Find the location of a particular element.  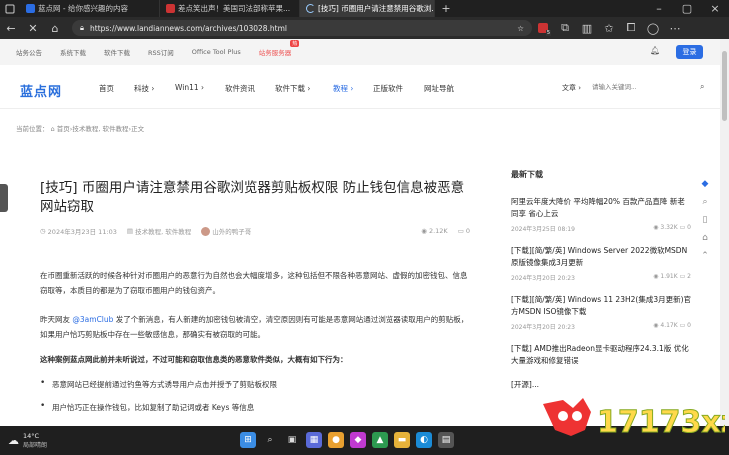

search-input is located at coordinates (644, 87).